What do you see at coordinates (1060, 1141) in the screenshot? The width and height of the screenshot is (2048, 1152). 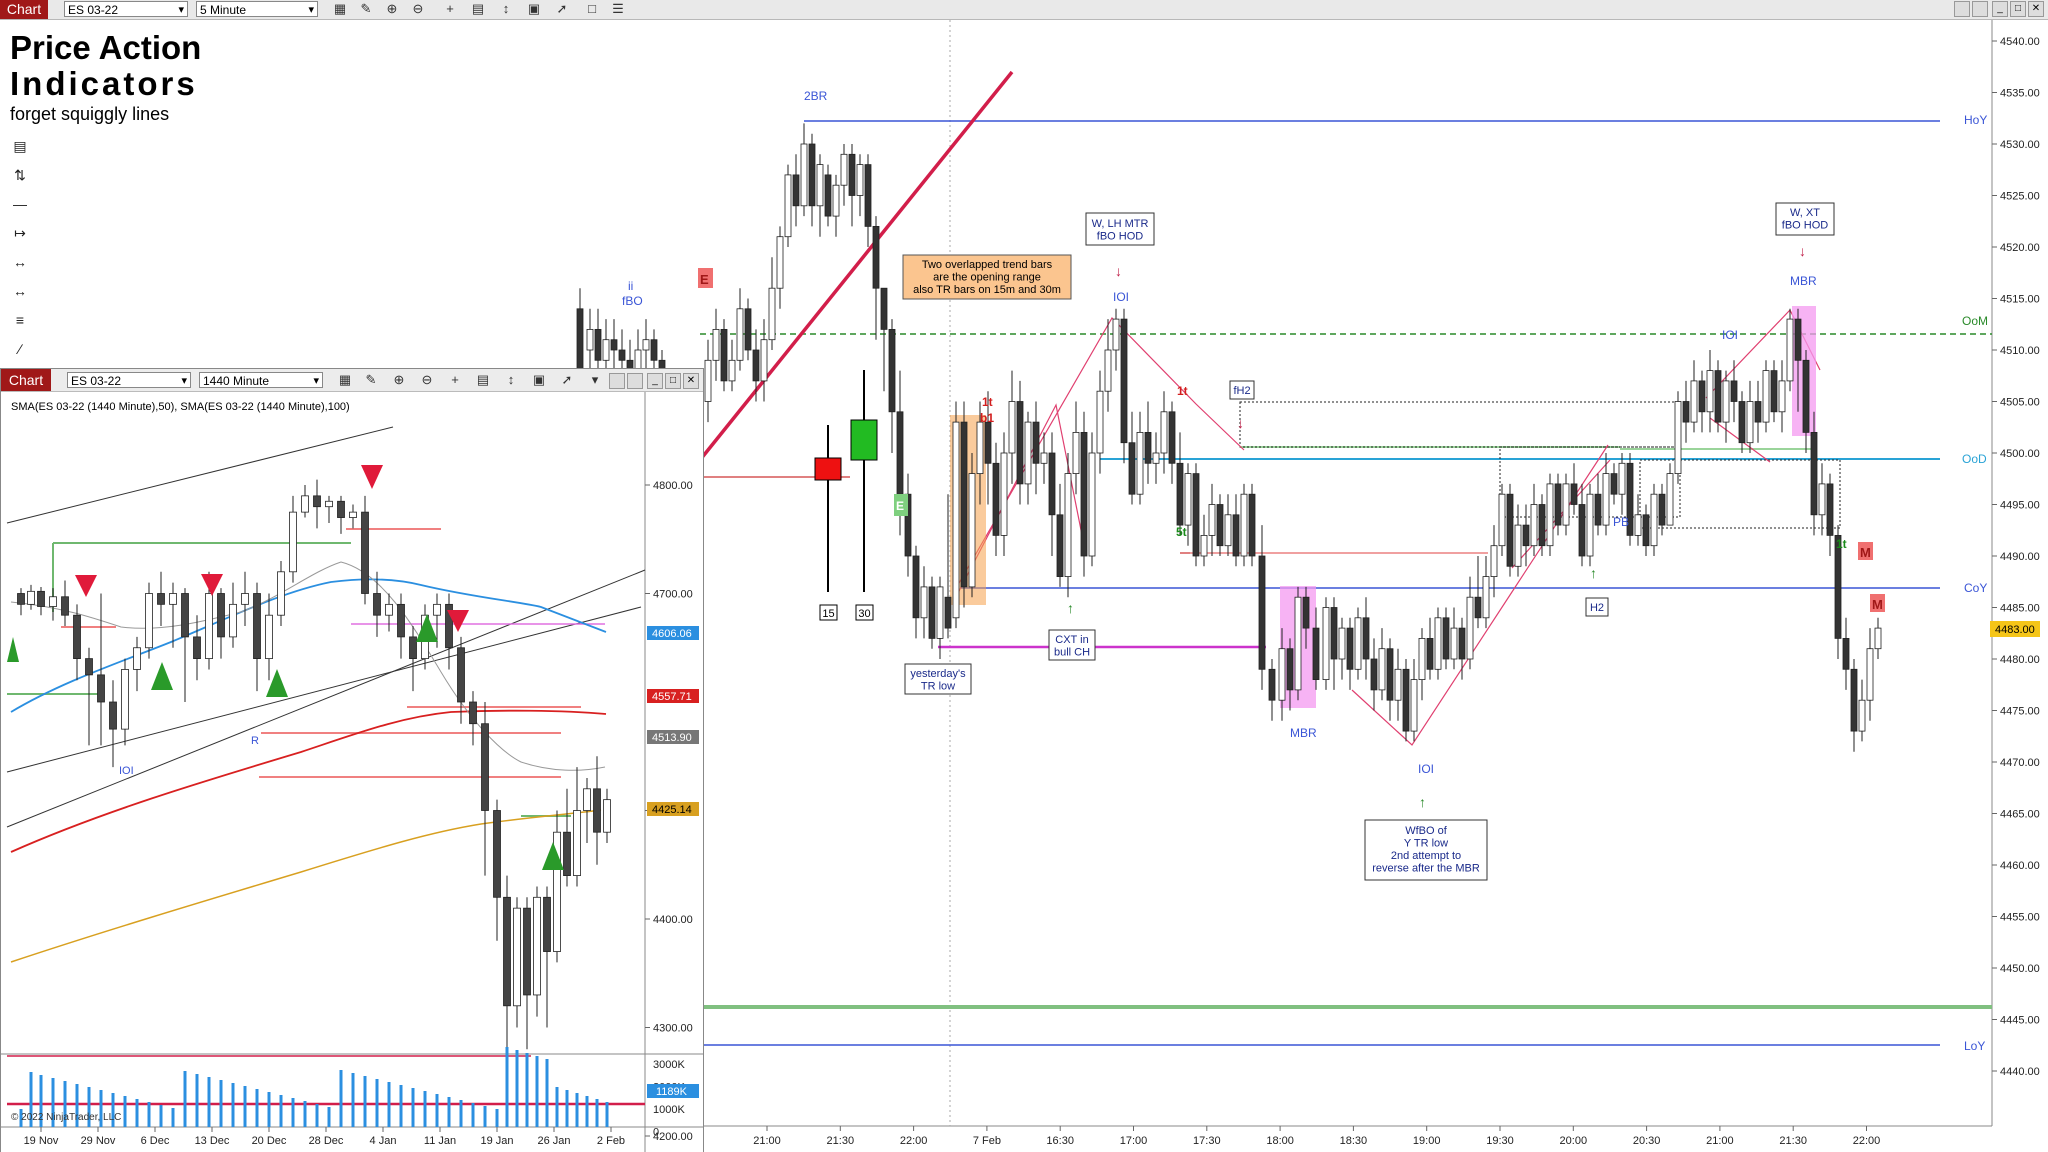 I see `time-tick: 16:30` at bounding box center [1060, 1141].